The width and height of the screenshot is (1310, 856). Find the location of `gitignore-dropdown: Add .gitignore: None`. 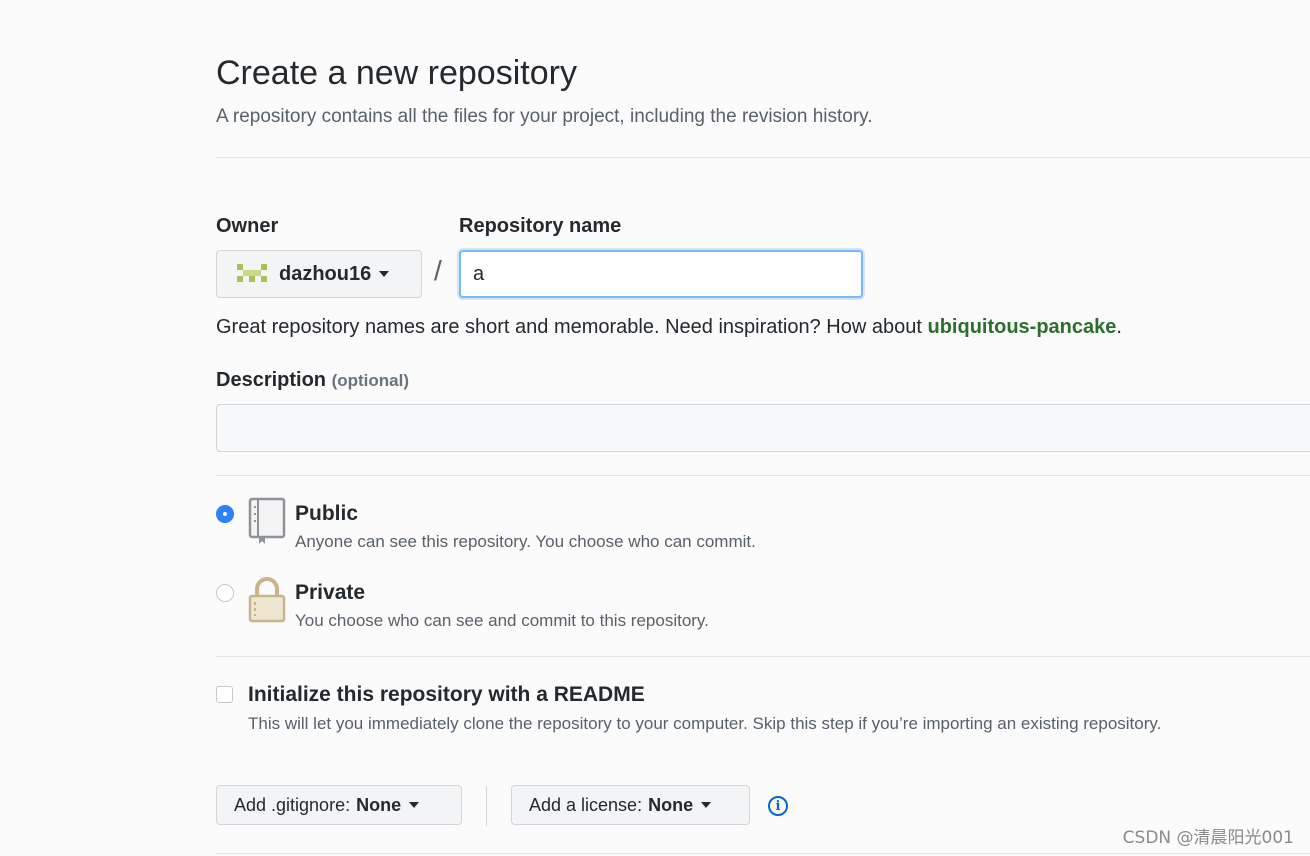

gitignore-dropdown: Add .gitignore: None is located at coordinates (339, 805).